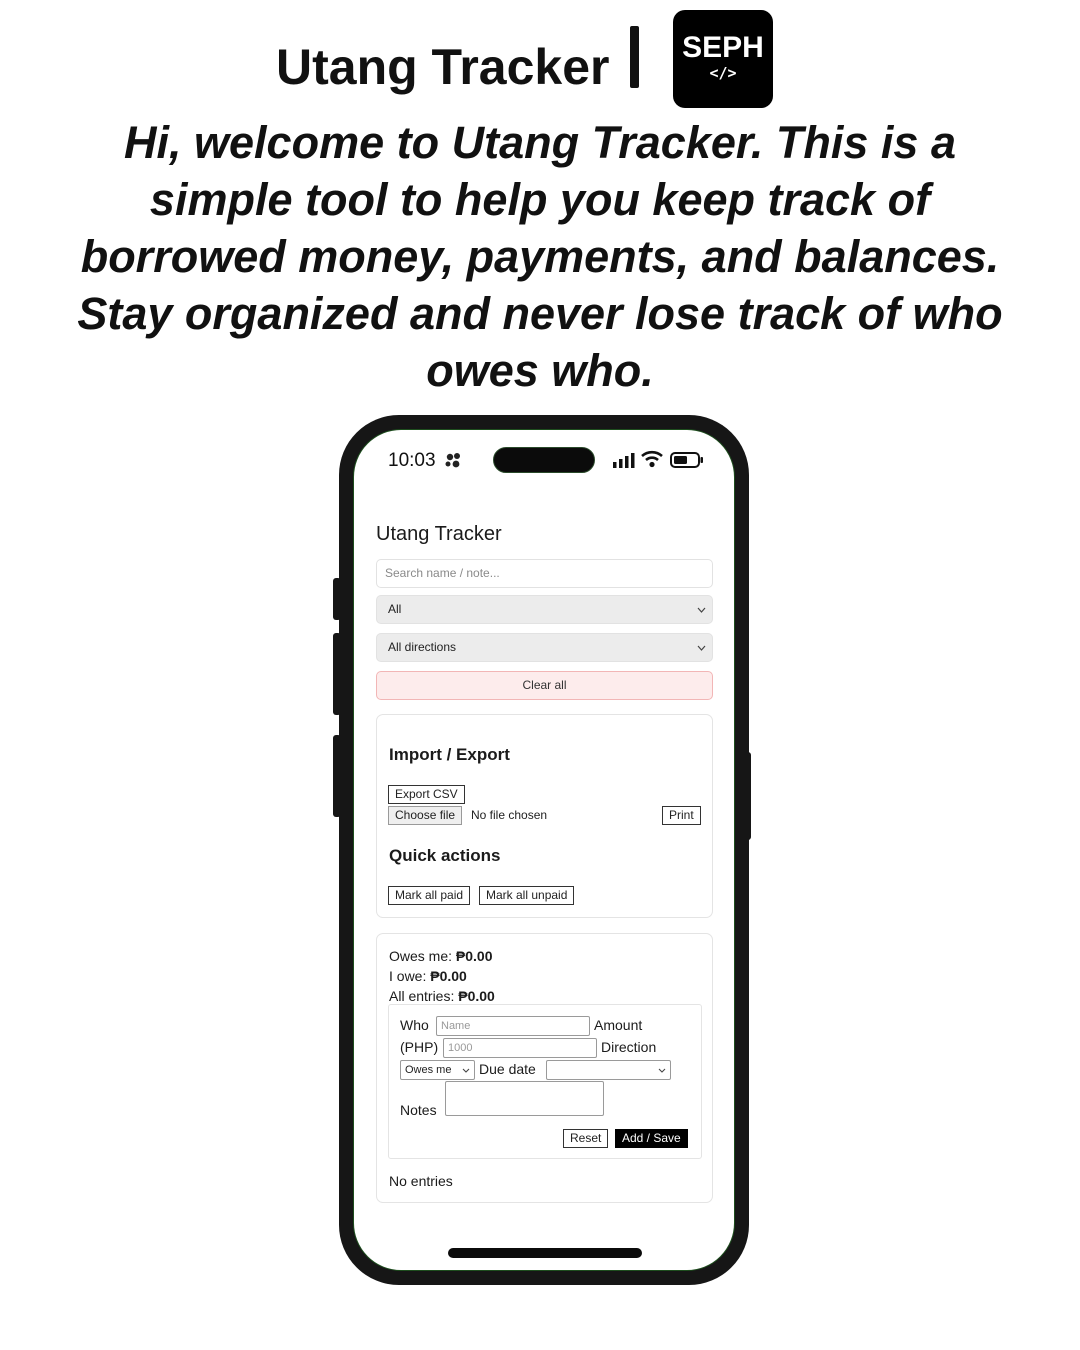 Image resolution: width=1080 pixels, height=1350 pixels. Describe the element at coordinates (651, 1138) in the screenshot. I see `add-save-button: Add / Save` at that location.